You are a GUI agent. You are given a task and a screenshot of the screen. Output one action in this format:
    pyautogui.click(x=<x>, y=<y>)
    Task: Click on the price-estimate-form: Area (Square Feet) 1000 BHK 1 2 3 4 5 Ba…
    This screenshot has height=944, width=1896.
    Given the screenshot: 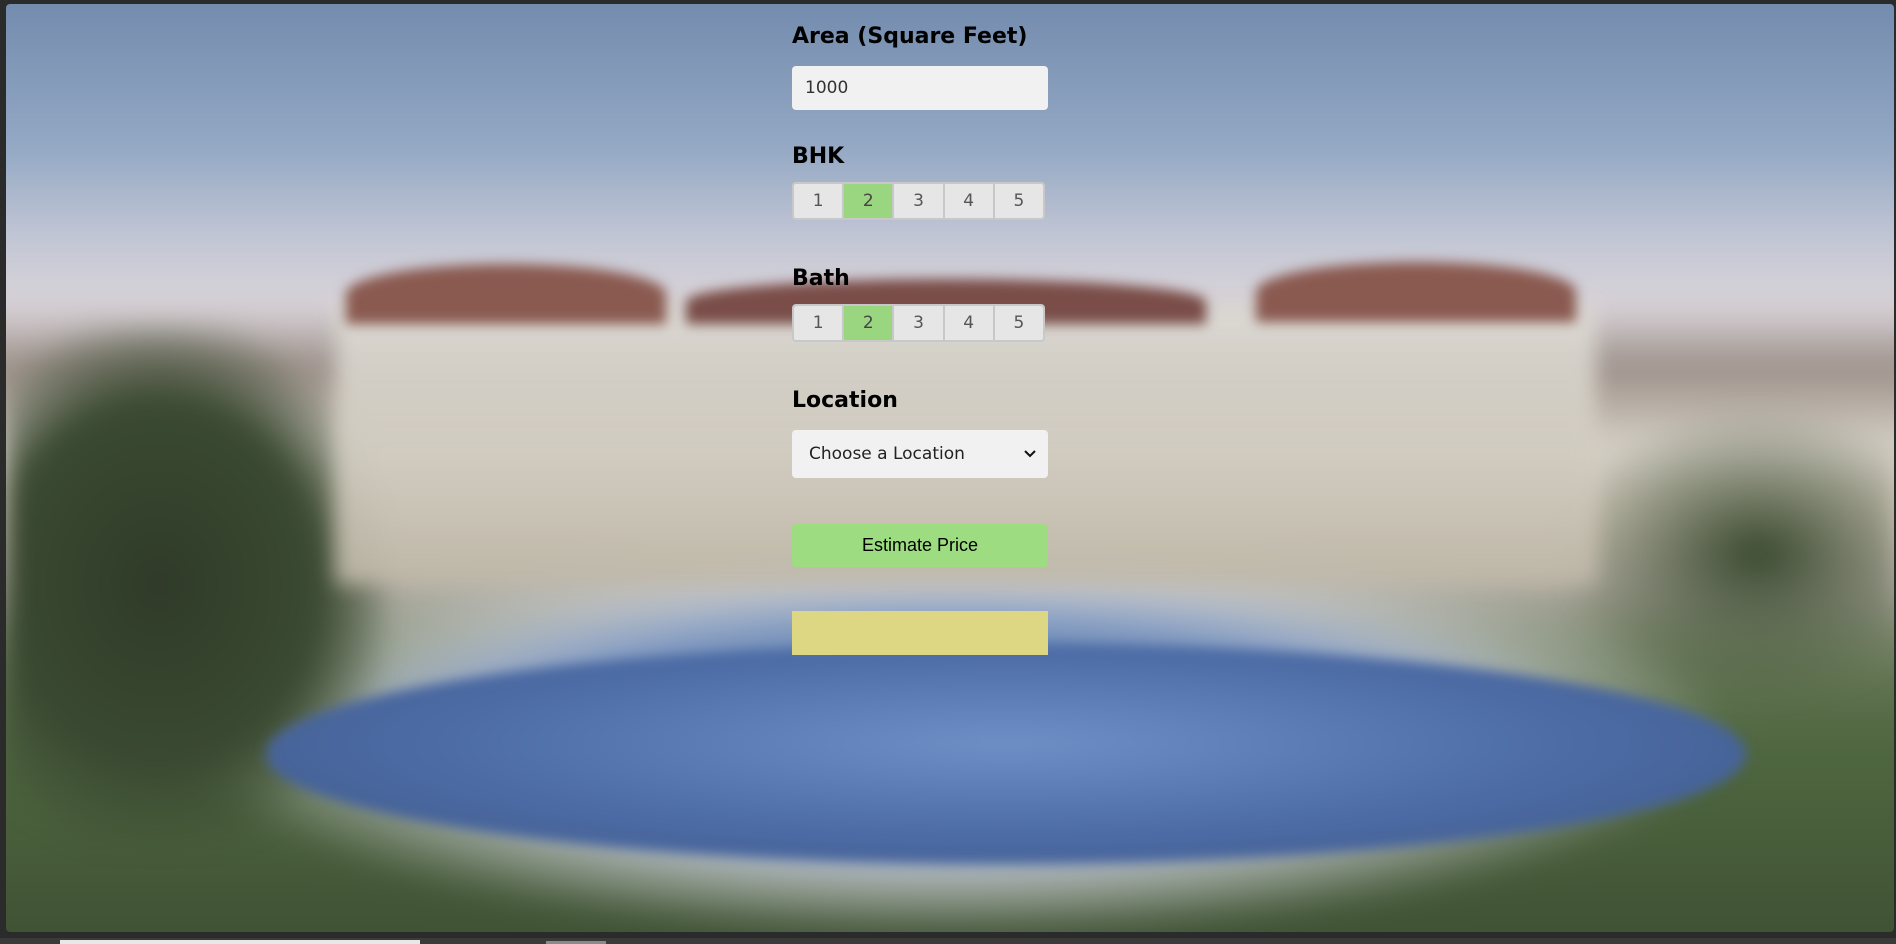 What is the action you would take?
    pyautogui.click(x=920, y=339)
    